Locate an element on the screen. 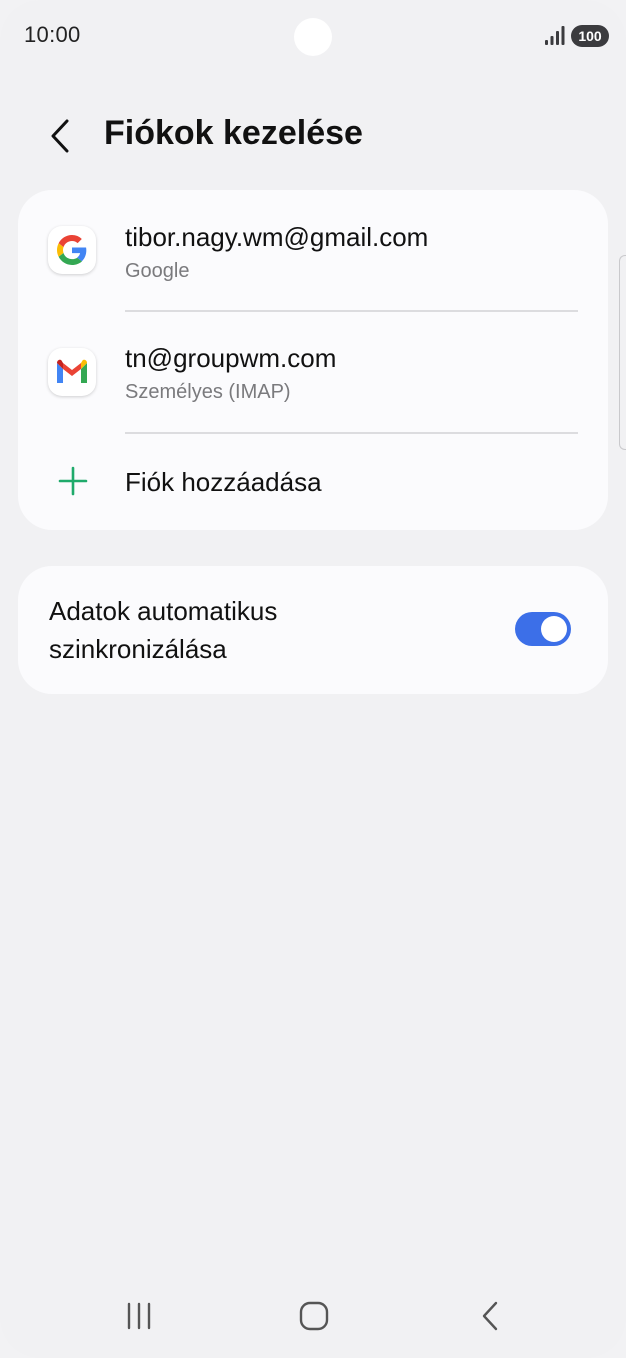 The image size is (626, 1358). recent-apps-icon is located at coordinates (139, 1316).